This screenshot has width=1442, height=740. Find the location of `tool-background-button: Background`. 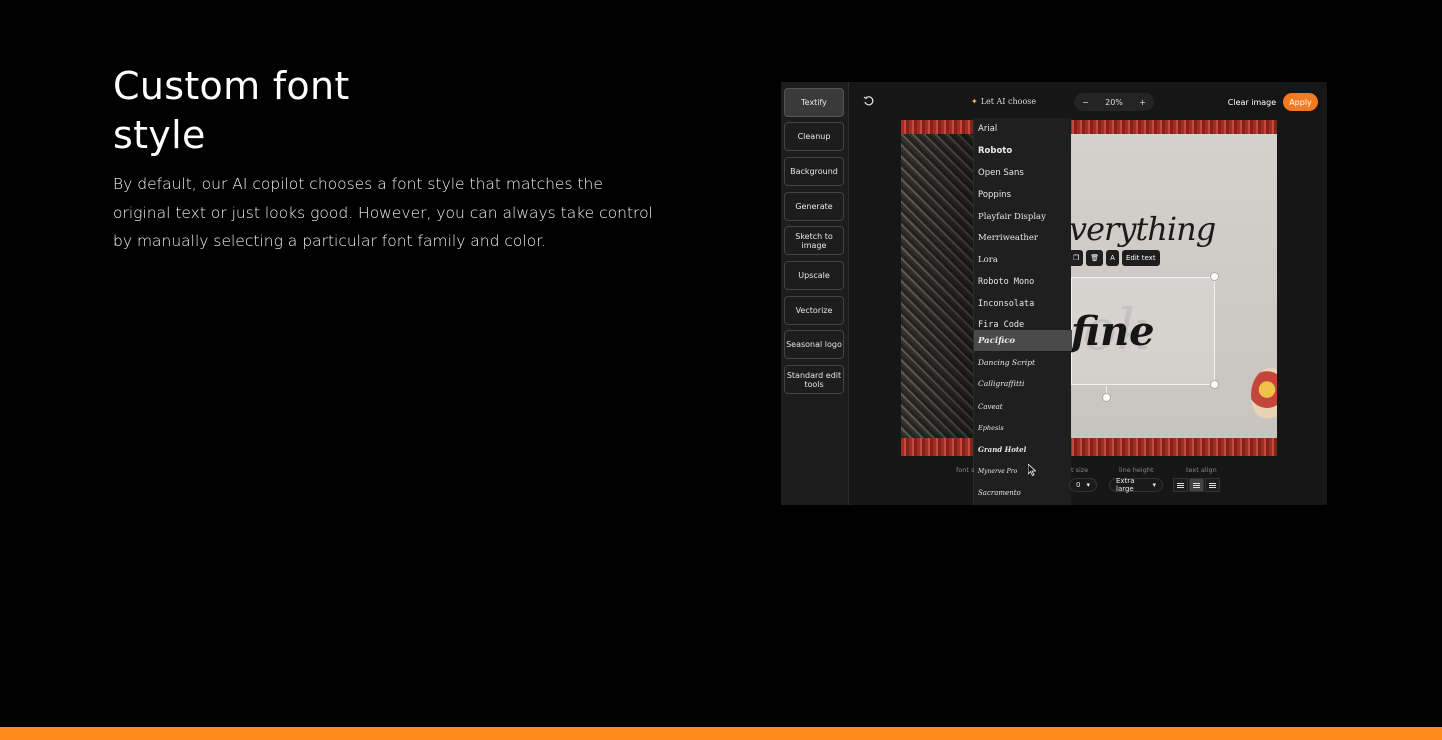

tool-background-button: Background is located at coordinates (814, 171).